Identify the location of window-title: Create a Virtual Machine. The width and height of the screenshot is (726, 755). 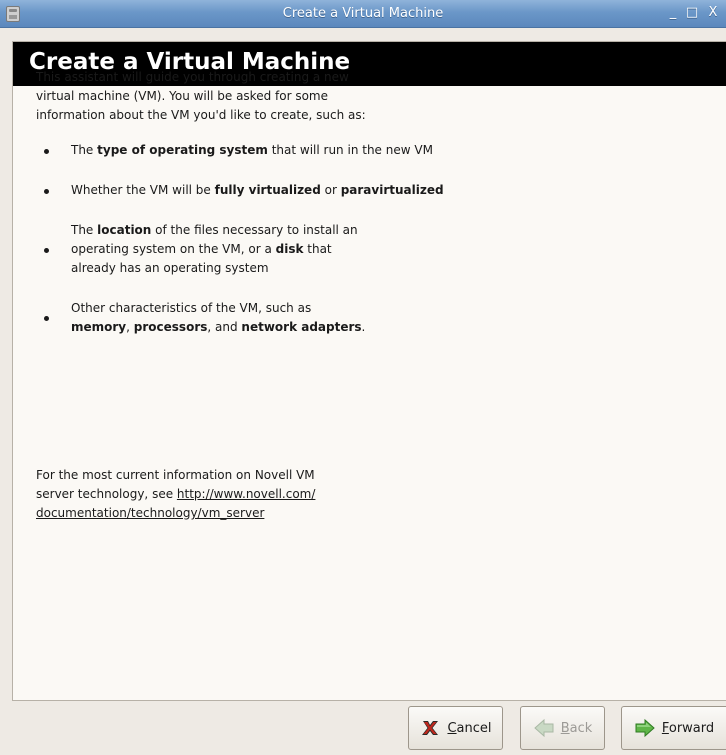
(363, 13).